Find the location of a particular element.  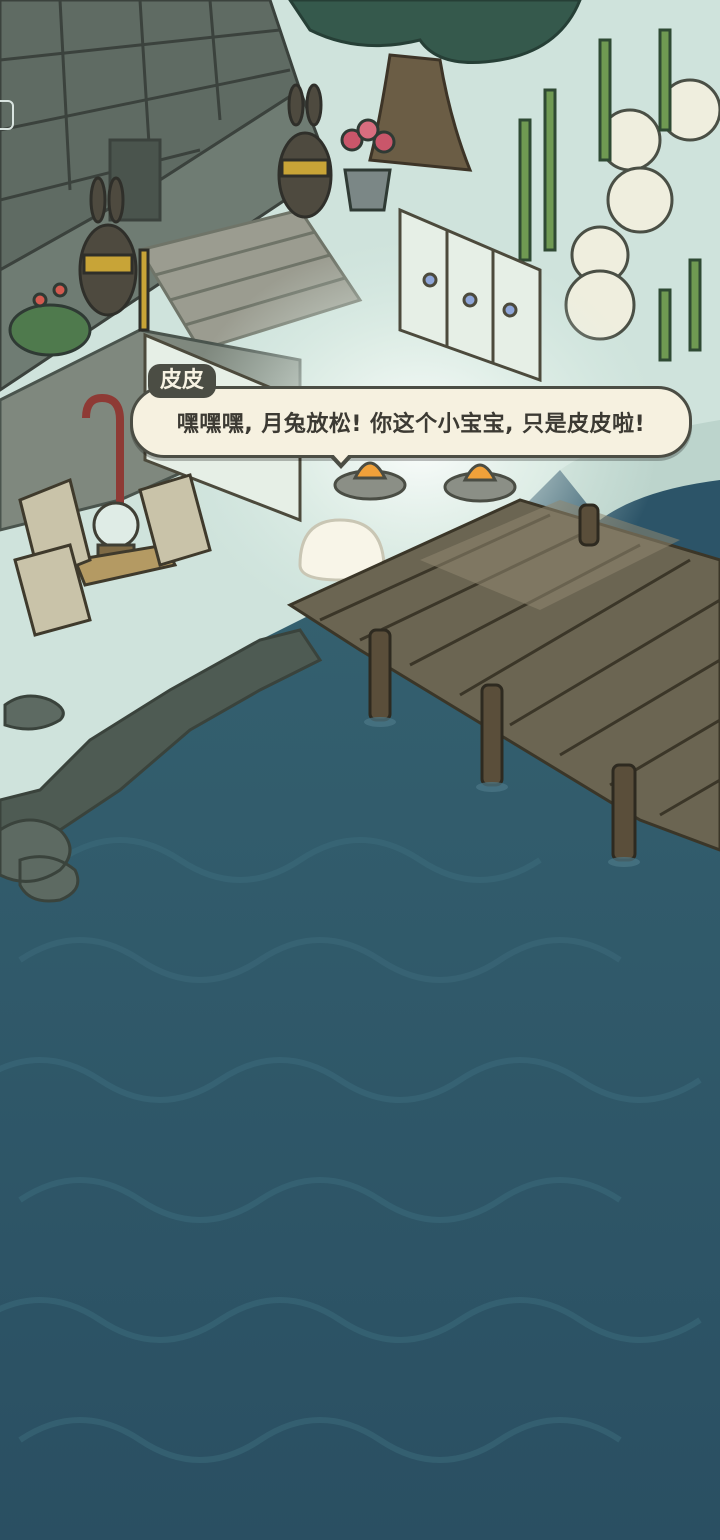

side-menu-icon is located at coordinates (7, 115).